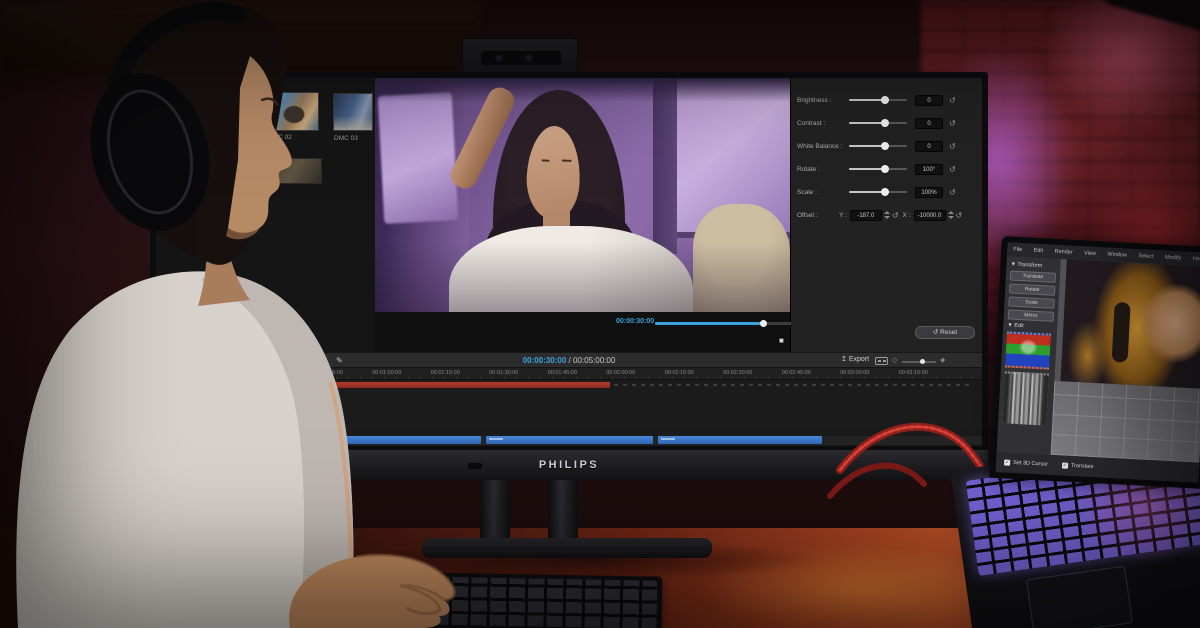 Image resolution: width=1200 pixels, height=628 pixels. I want to click on transform-buttons: Translate Rotate Scale Mirror, so click(1032, 296).